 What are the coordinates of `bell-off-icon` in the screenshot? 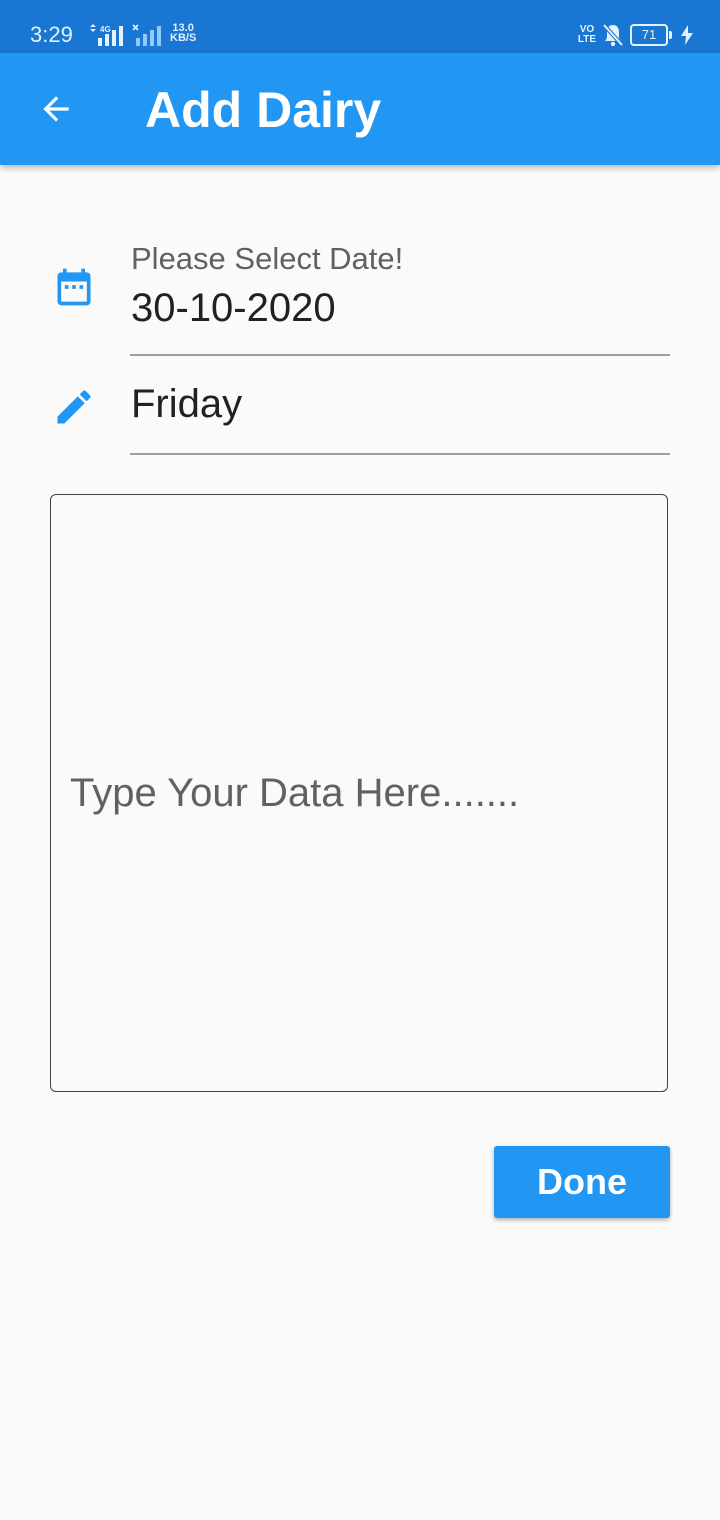 It's located at (613, 35).